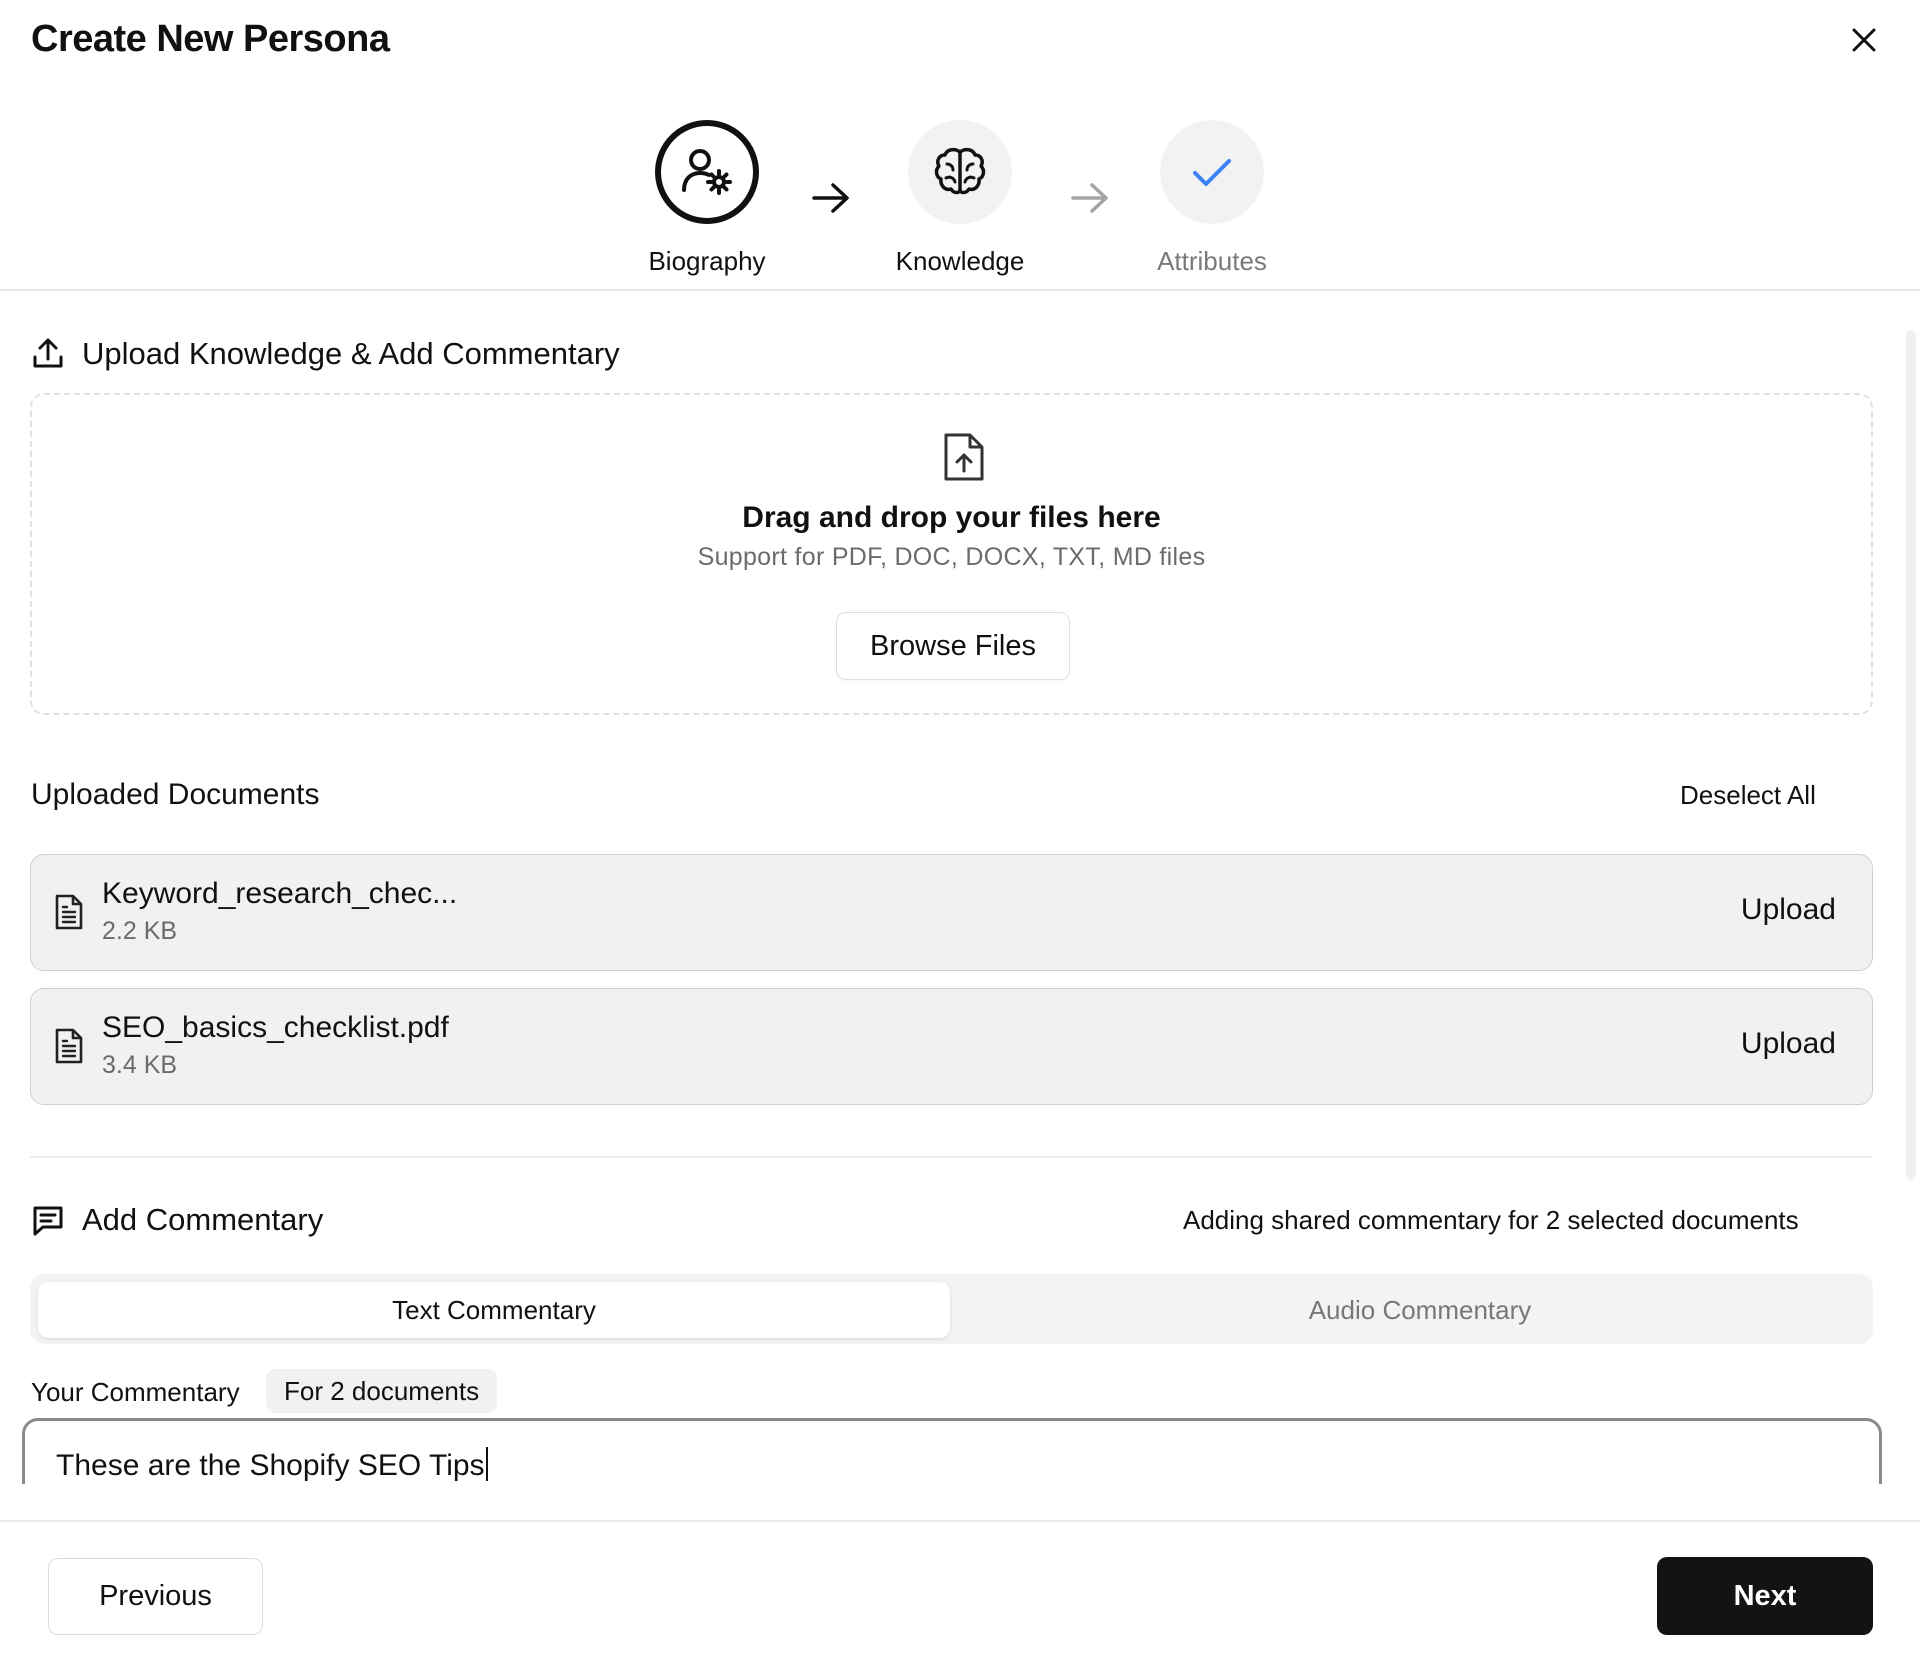 Image resolution: width=1920 pixels, height=1661 pixels. I want to click on step-circle-knowledge, so click(960, 172).